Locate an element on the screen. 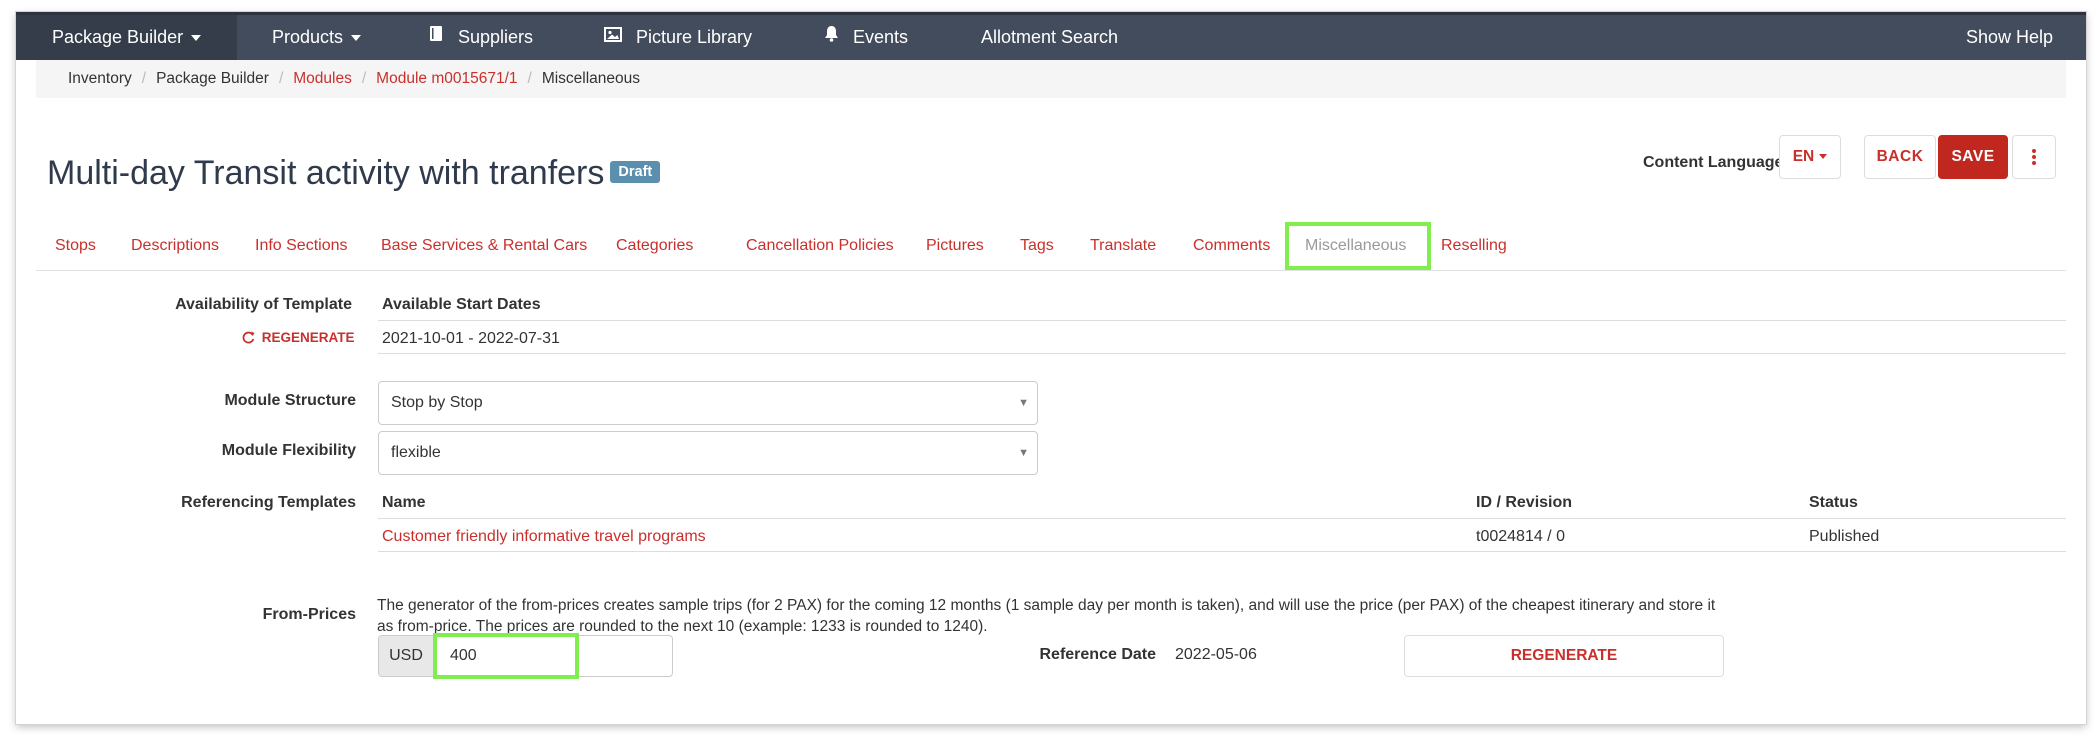  page-title: Multi-day Transit activity with tranfers is located at coordinates (326, 173).